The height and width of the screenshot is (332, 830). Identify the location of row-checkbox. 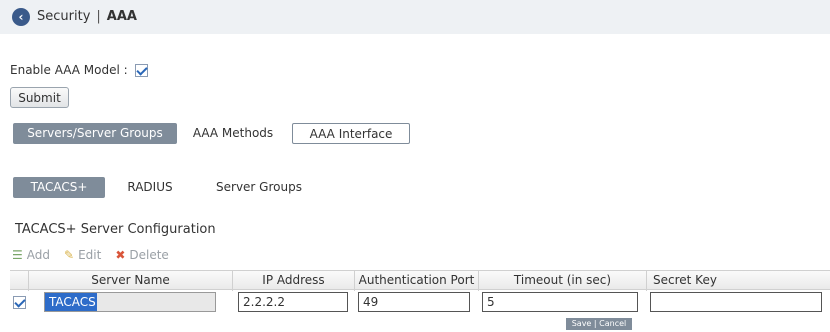
(19, 302).